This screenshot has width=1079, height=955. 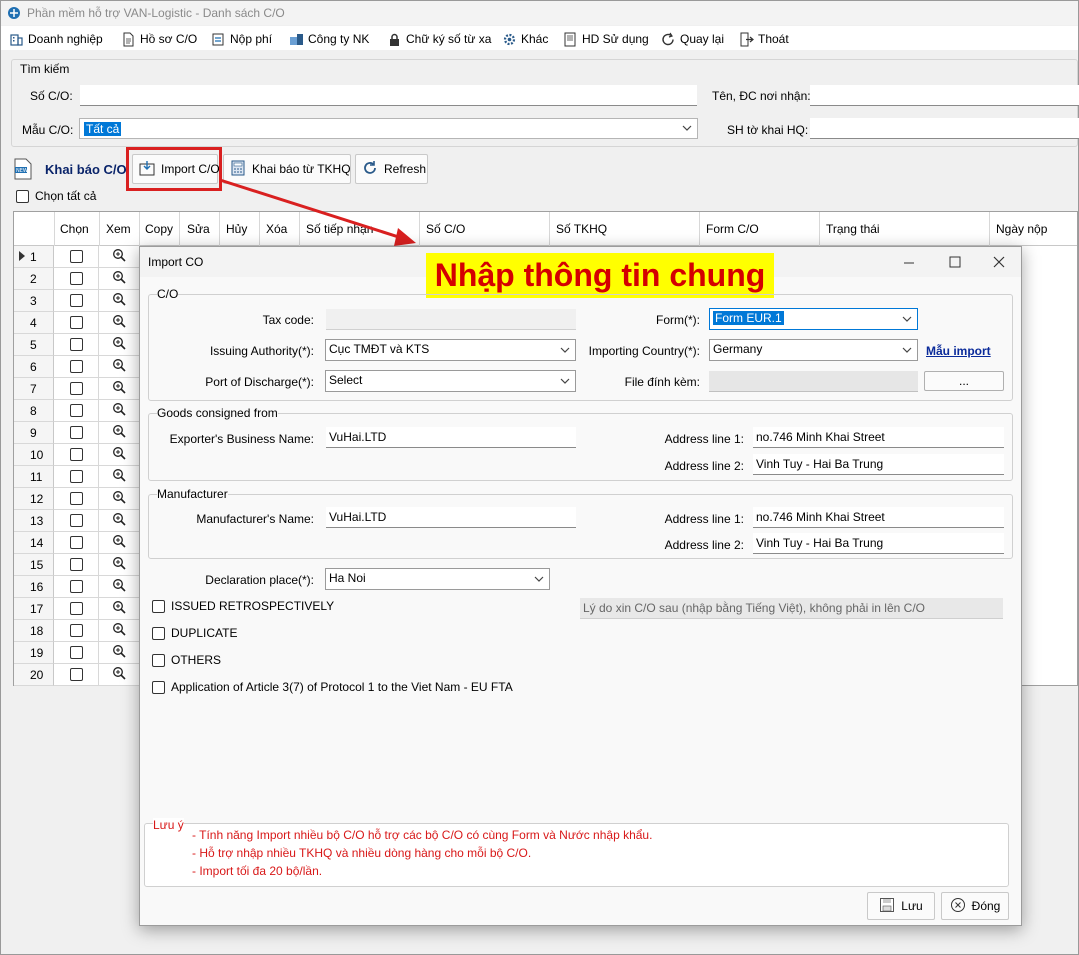 What do you see at coordinates (451, 319) in the screenshot?
I see `tax-code-input` at bounding box center [451, 319].